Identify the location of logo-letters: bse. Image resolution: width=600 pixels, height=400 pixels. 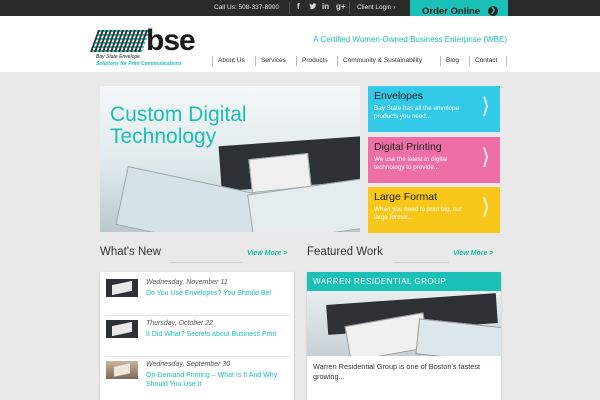
(171, 40).